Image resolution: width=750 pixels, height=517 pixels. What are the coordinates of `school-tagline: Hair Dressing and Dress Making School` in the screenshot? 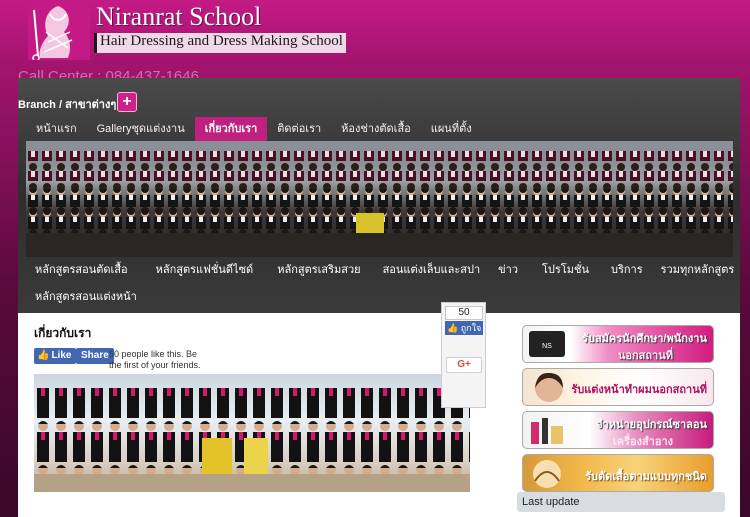 It's located at (220, 43).